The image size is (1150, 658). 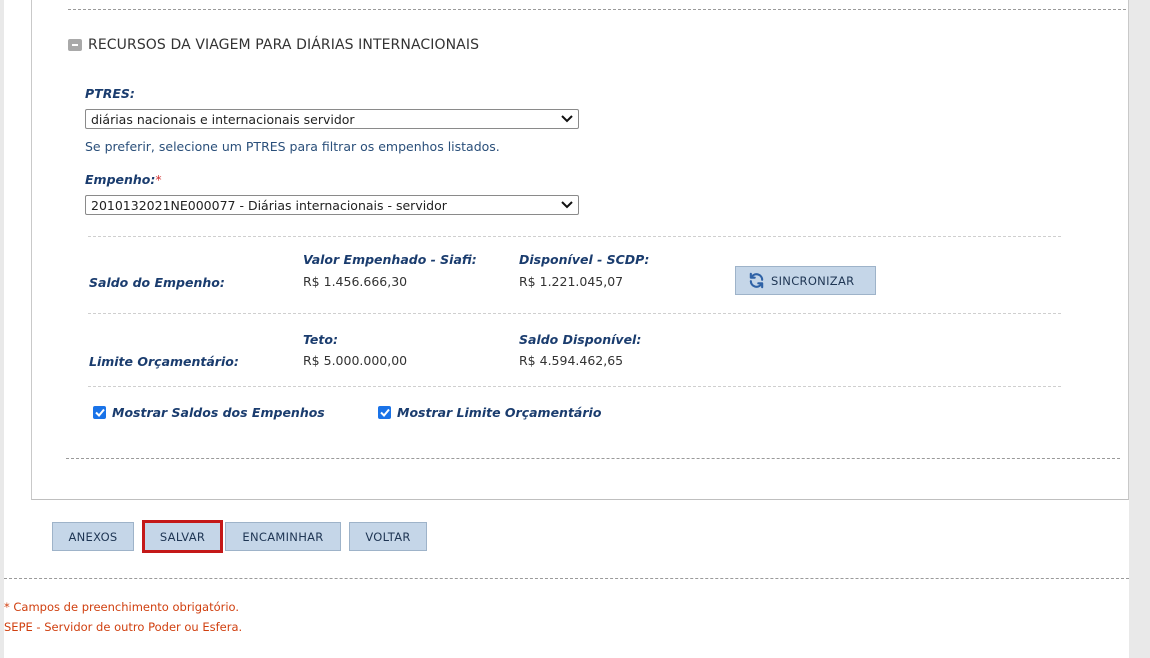 I want to click on valor-empenhado-value: R$ 1.456.666,30, so click(x=355, y=281).